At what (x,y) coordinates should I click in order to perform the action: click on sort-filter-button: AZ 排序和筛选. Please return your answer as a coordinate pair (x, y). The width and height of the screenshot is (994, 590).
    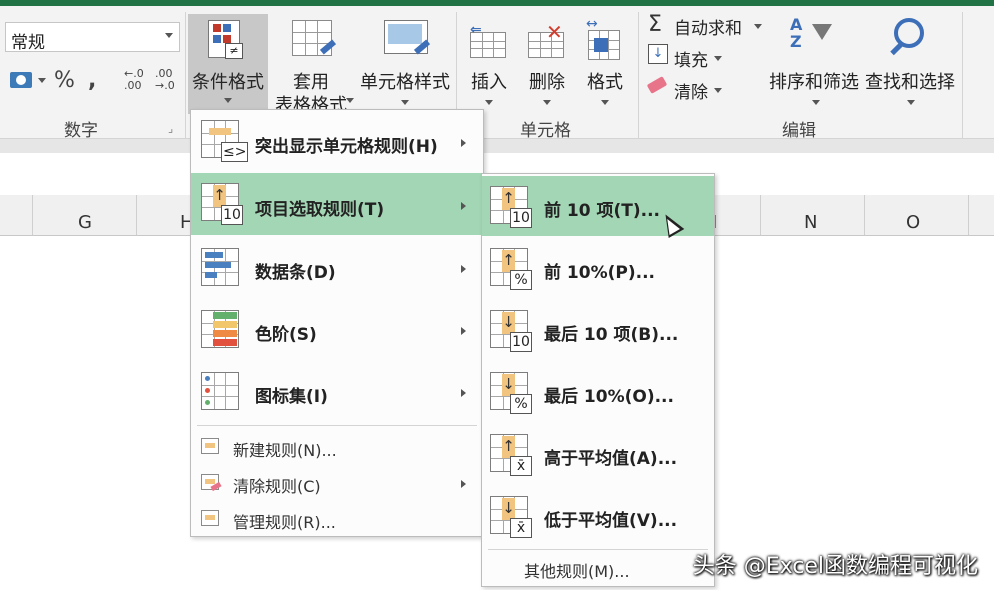
    Looking at the image, I should click on (814, 64).